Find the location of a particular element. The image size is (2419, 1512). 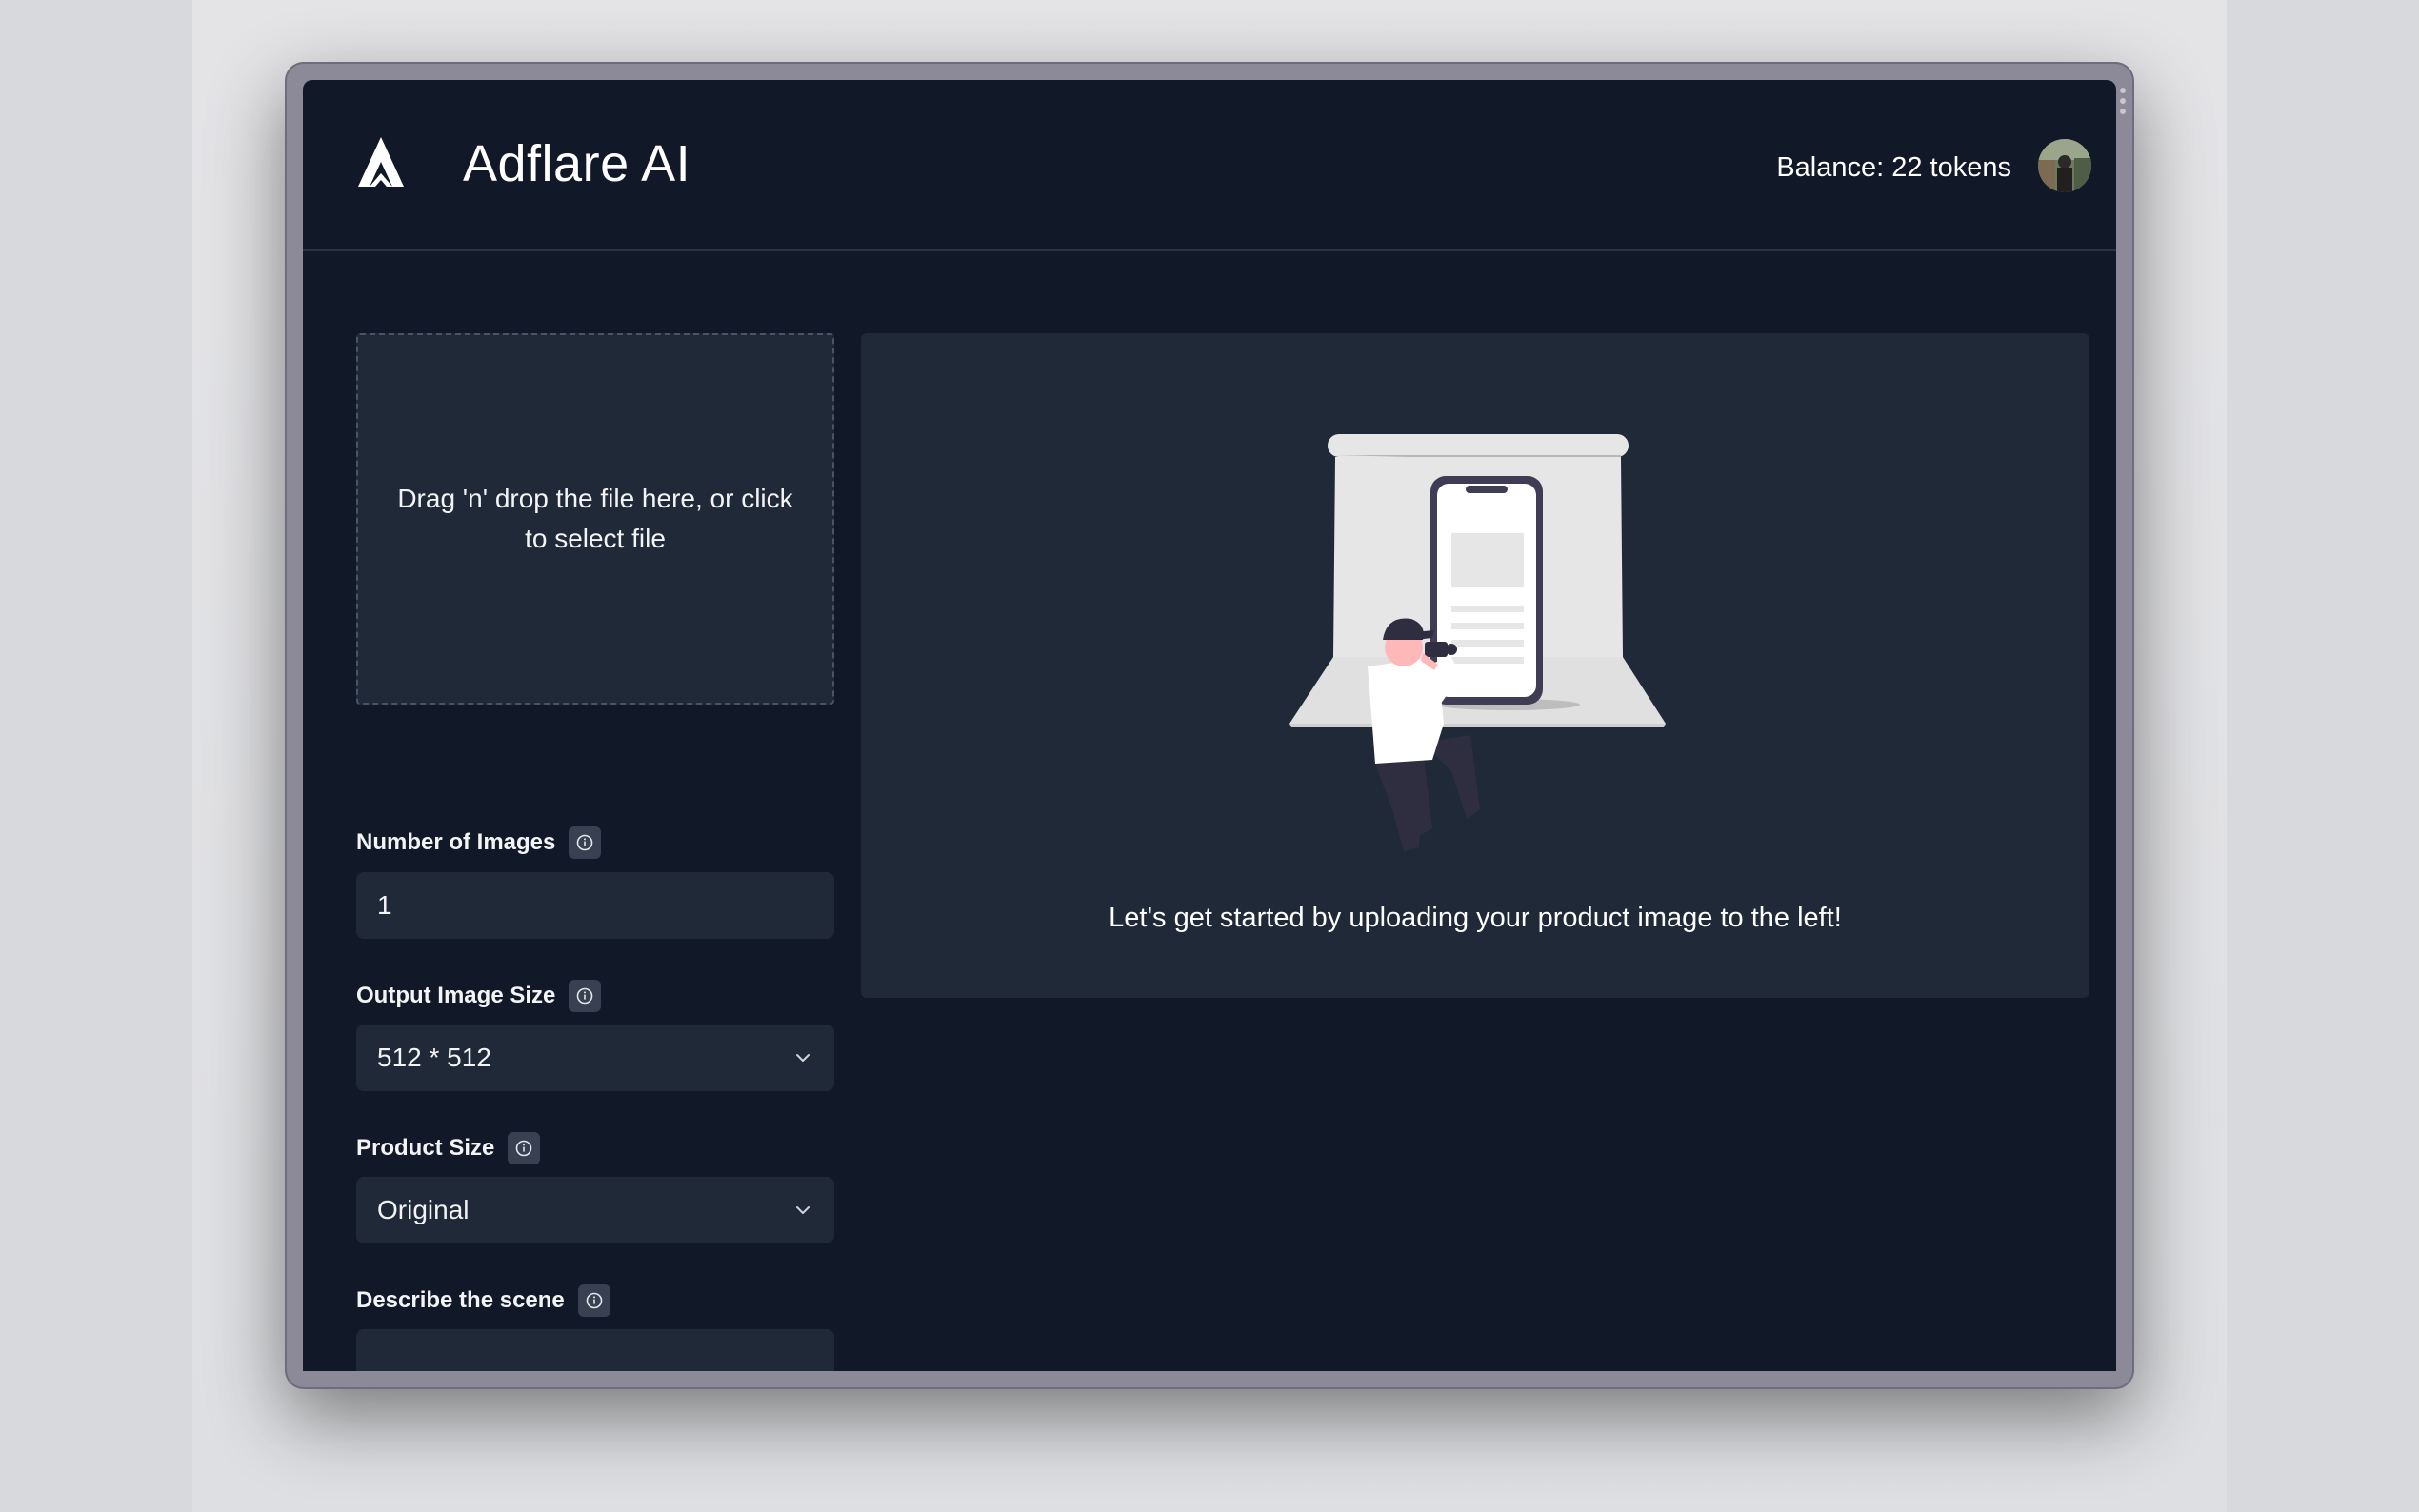

token-balance: Balance: 22 tokens is located at coordinates (1893, 167).